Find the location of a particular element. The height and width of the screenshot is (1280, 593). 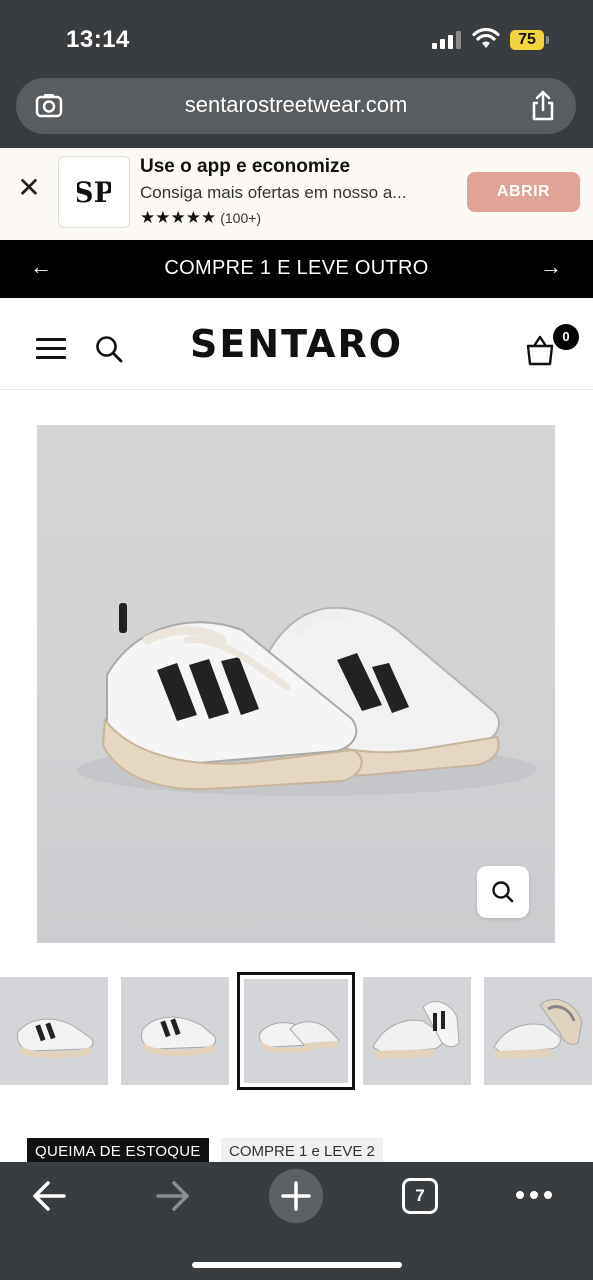

product-thumbnail-active is located at coordinates (296, 1031).